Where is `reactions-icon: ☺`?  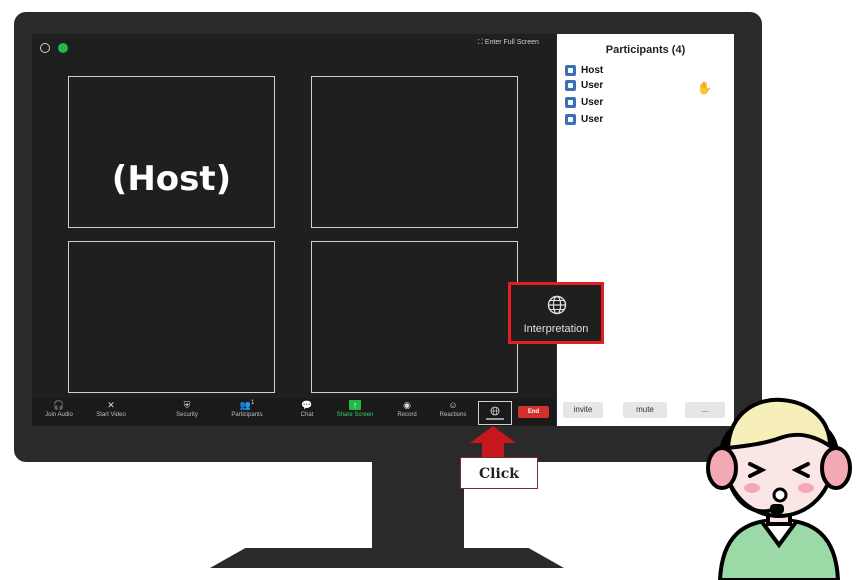
reactions-icon: ☺ is located at coordinates (453, 405).